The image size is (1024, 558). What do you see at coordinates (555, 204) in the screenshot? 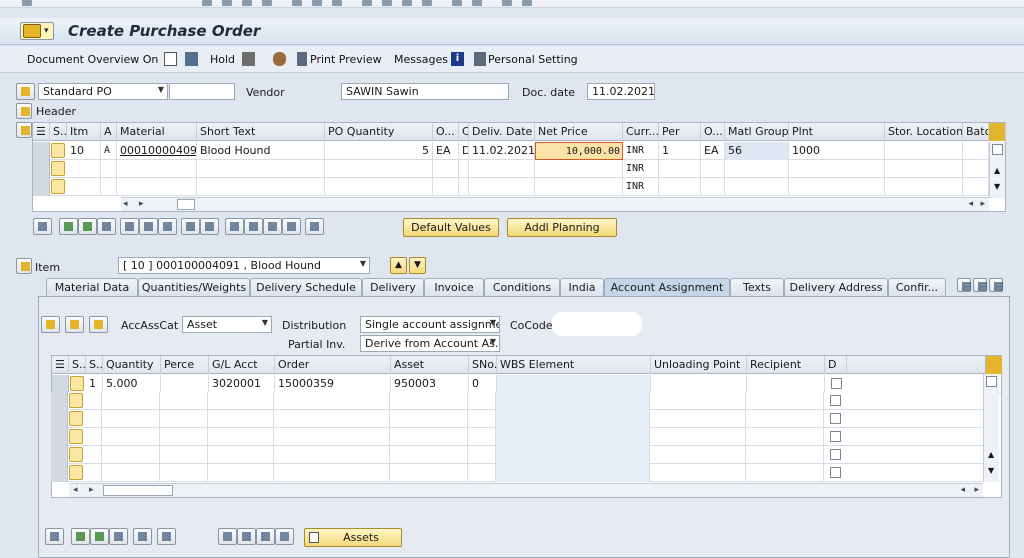
I see `item-horizontal-scrollbar: ◂ ▸ ◂ ▸` at bounding box center [555, 204].